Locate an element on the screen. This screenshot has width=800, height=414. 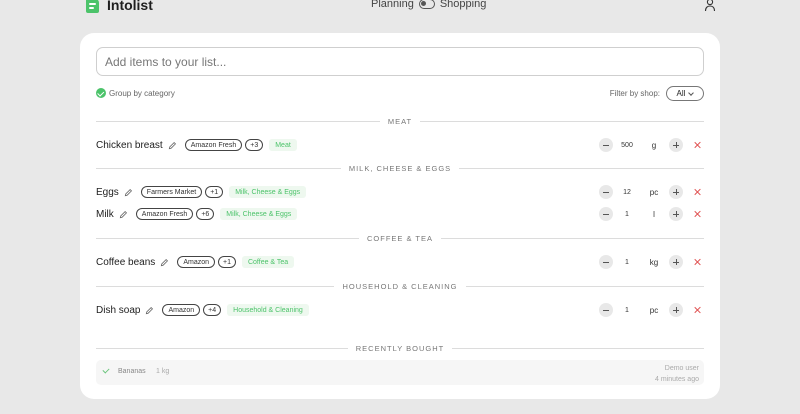
section-divider-meat: MEAT is located at coordinates (400, 121).